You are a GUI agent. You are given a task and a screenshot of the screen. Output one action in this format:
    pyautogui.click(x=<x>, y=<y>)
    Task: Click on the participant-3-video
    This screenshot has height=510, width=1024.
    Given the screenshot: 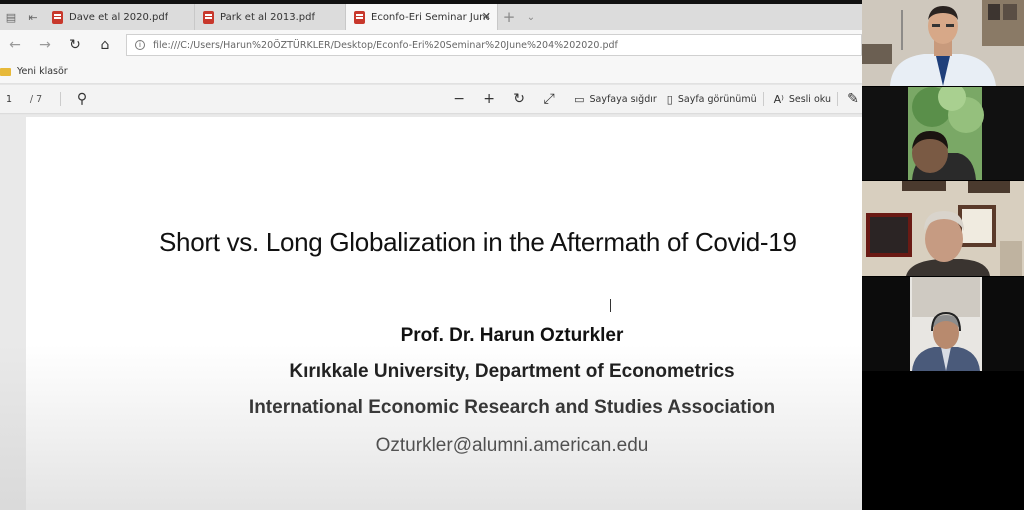 What is the action you would take?
    pyautogui.click(x=943, y=228)
    